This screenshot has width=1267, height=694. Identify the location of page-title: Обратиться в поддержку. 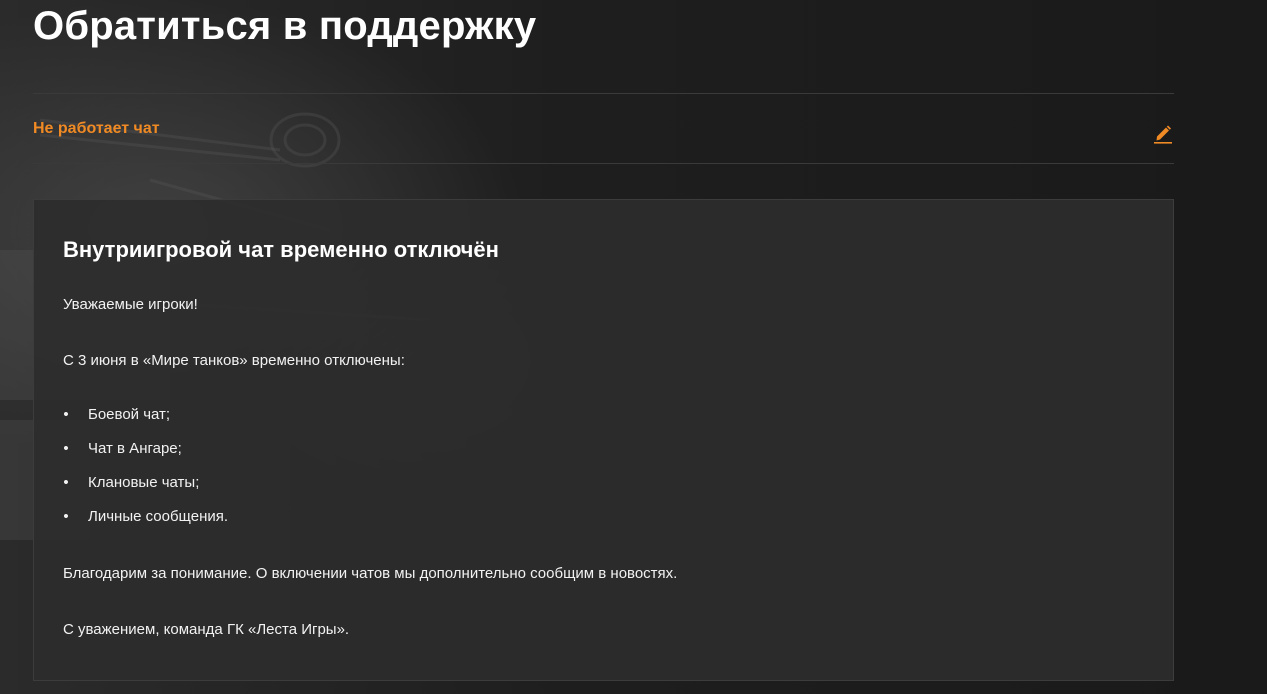
(285, 26).